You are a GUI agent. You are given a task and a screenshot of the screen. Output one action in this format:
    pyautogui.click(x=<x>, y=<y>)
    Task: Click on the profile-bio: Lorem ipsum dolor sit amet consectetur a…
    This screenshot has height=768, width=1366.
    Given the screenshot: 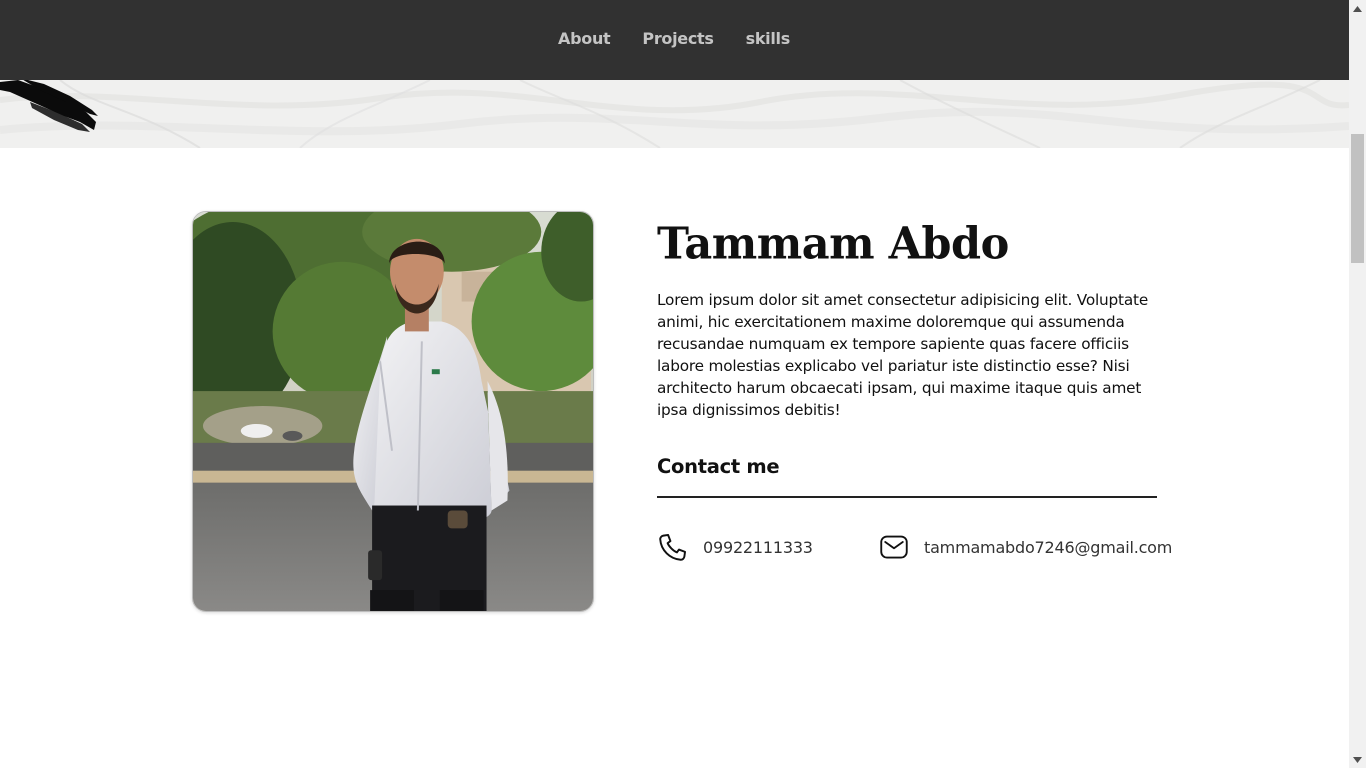 What is the action you would take?
    pyautogui.click(x=903, y=355)
    